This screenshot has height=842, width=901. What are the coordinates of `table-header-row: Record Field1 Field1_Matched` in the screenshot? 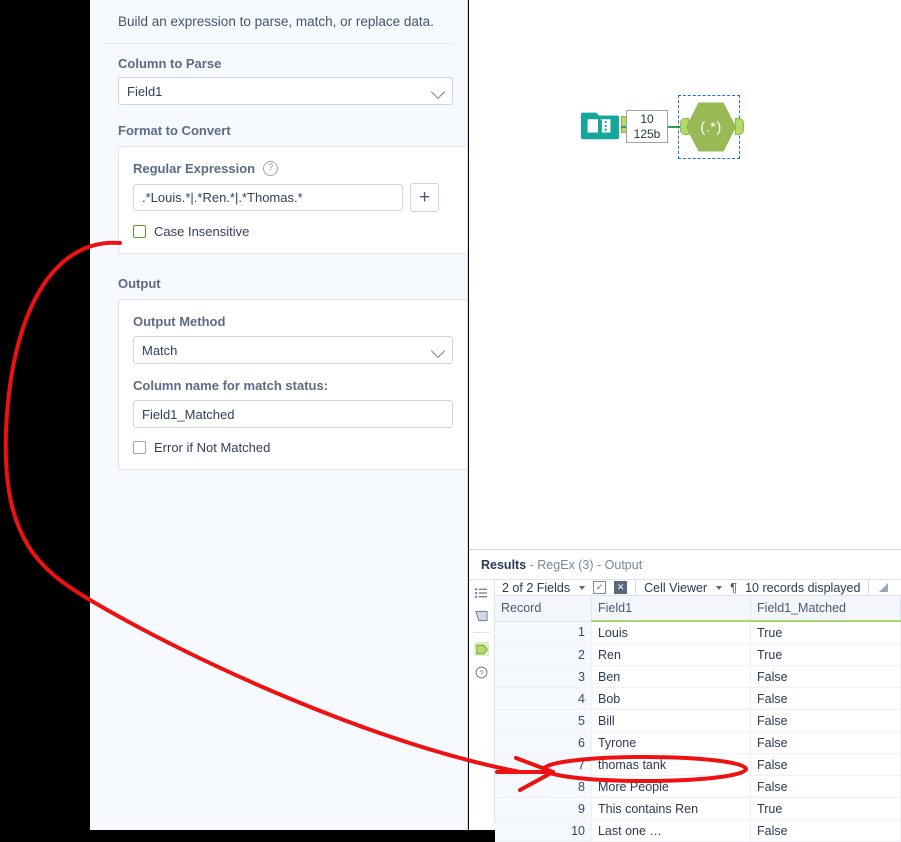 It's located at (698, 609).